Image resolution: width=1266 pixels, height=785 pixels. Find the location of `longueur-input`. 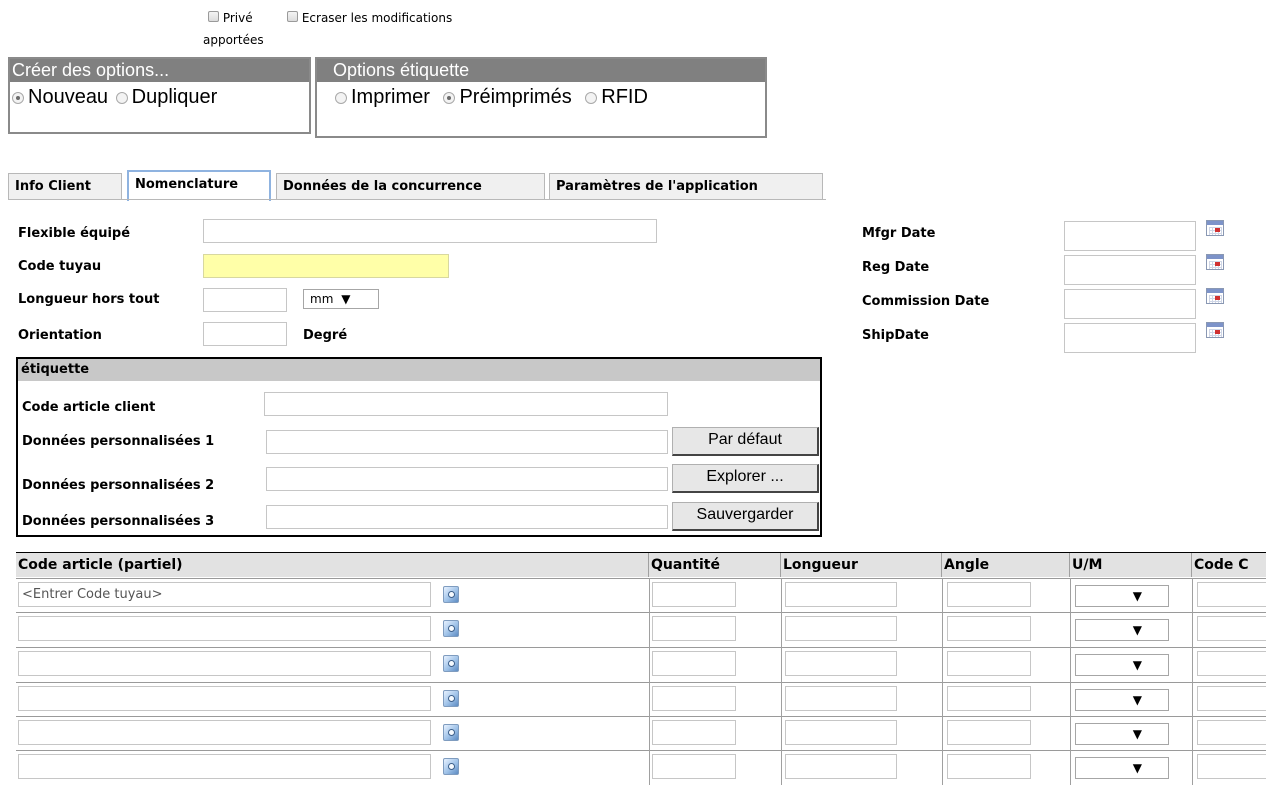

longueur-input is located at coordinates (245, 300).